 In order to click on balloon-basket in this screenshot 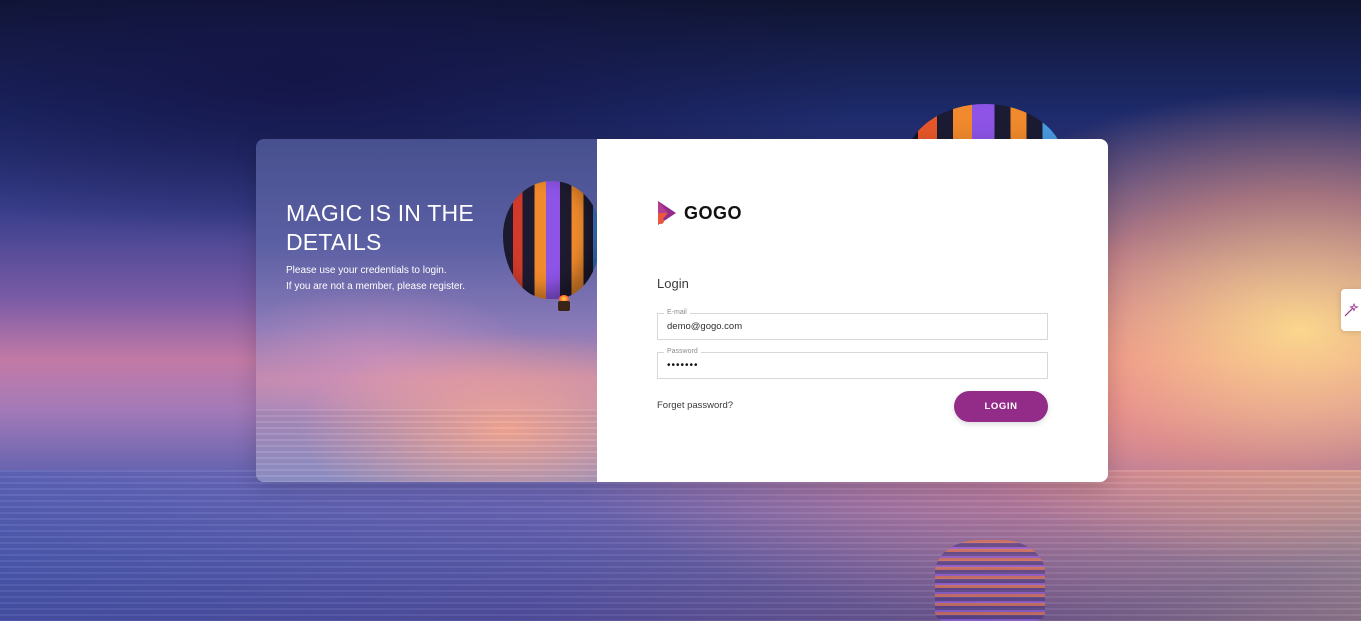, I will do `click(564, 306)`.